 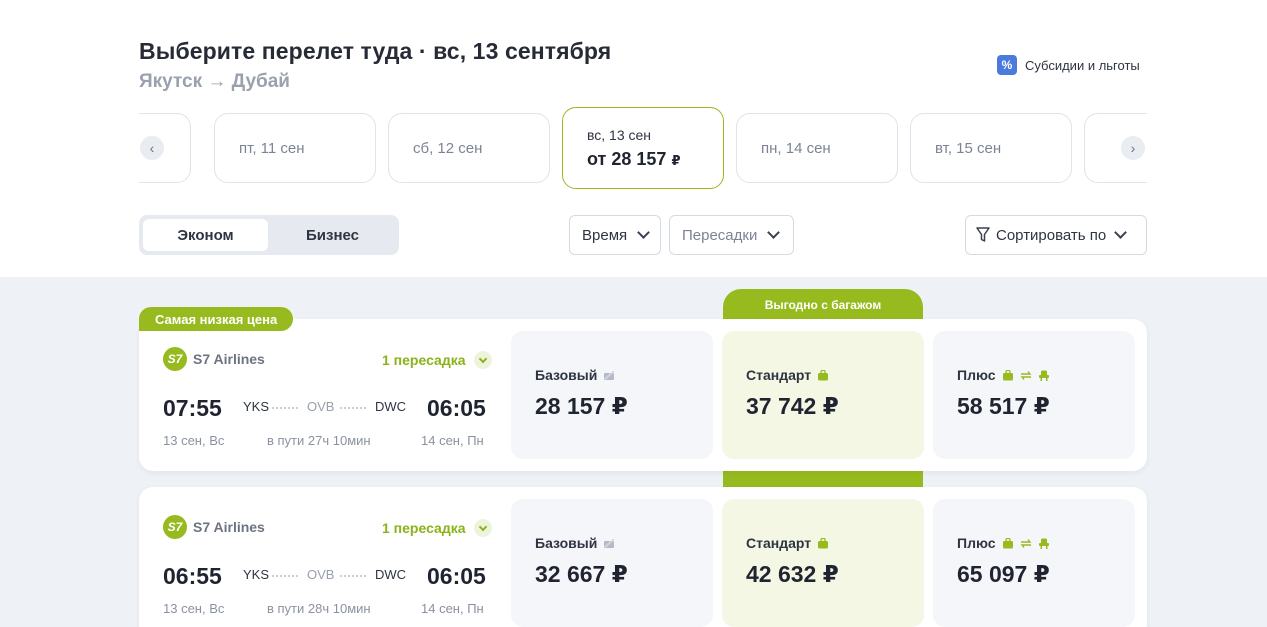 I want to click on date-price: от 28 157 ₽, so click(x=655, y=159).